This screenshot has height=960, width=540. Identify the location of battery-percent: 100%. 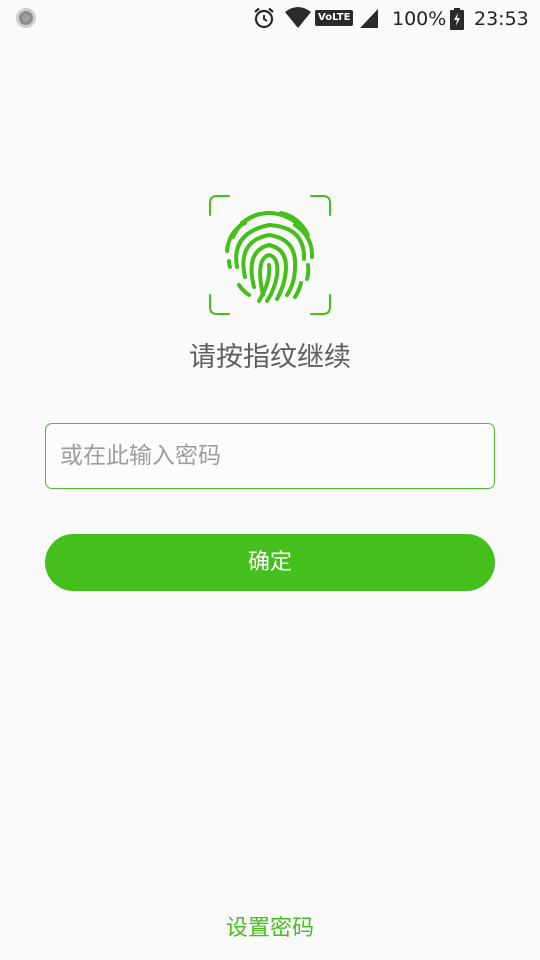
(419, 19).